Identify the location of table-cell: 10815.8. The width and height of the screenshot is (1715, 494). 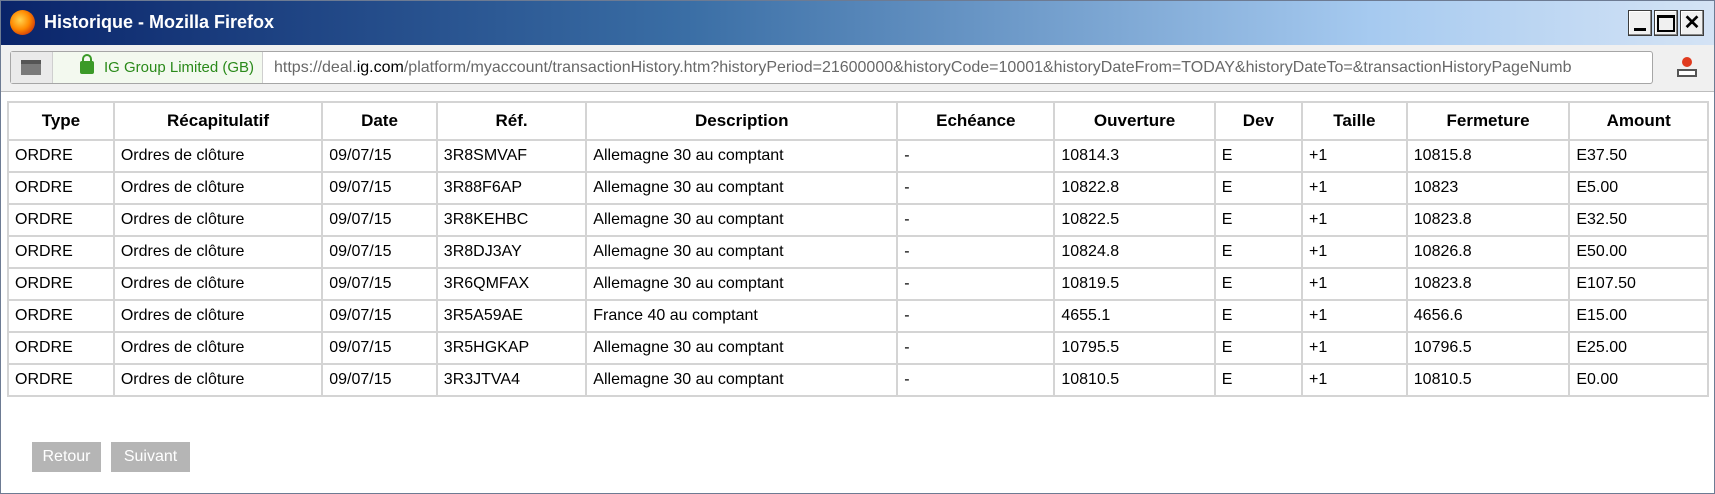
(1488, 156).